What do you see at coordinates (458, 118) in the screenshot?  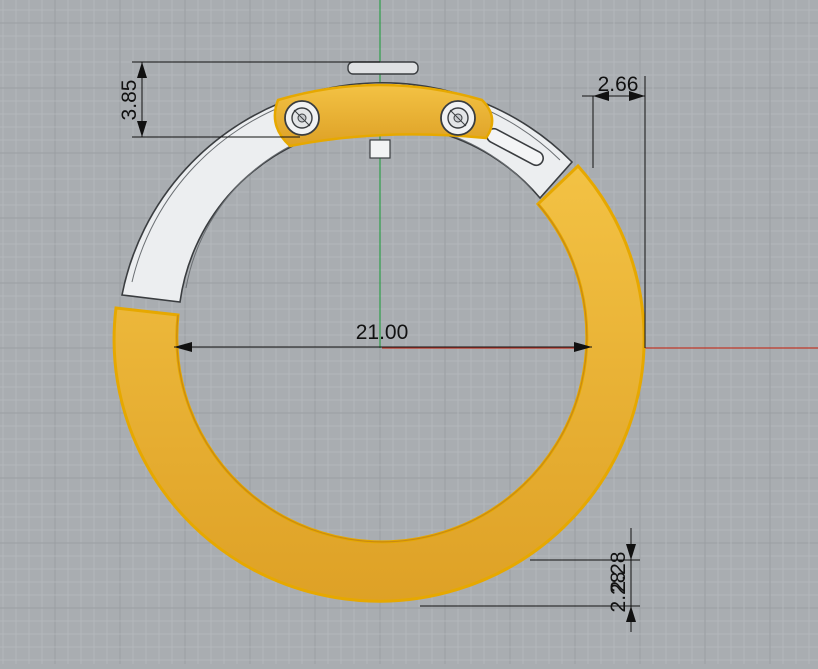 I see `screw-right` at bounding box center [458, 118].